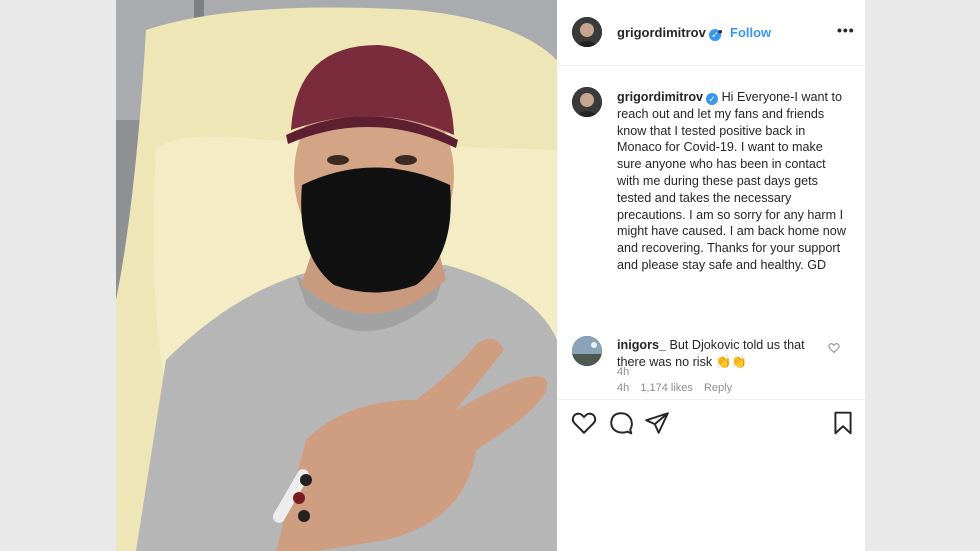  Describe the element at coordinates (584, 423) in the screenshot. I see `heart-icon` at that location.